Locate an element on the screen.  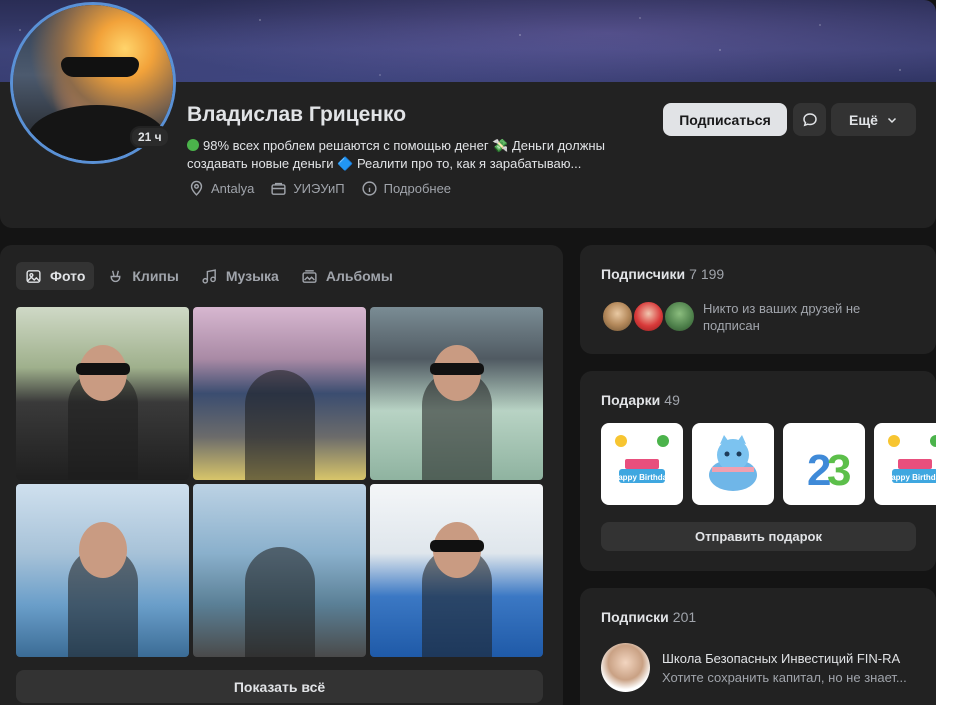
meta-city: Antalya is located at coordinates (221, 188).